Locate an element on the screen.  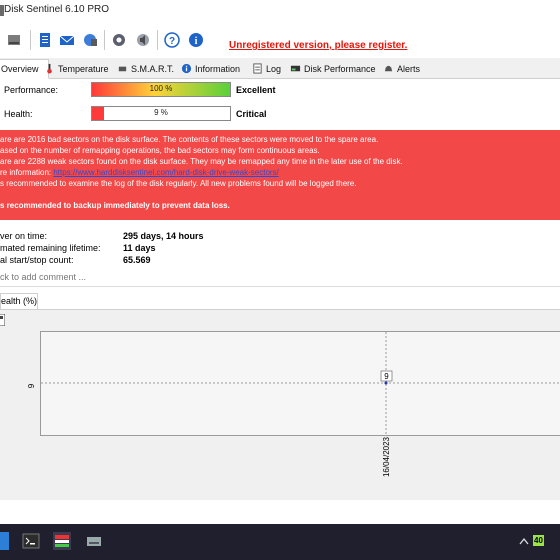
title-bar: Disk Sentinel 6.10 PRO is located at coordinates (280, 11).